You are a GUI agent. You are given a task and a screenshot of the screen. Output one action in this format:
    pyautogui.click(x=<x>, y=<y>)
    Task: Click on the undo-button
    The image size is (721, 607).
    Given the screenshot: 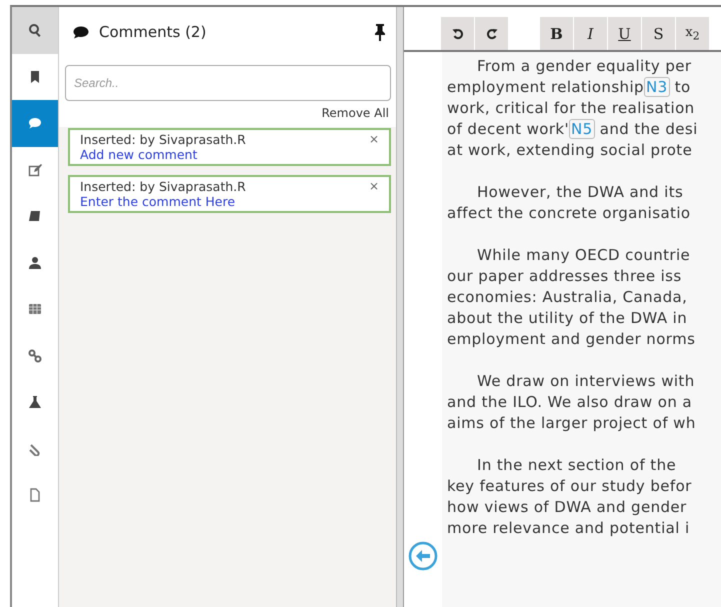 What is the action you would take?
    pyautogui.click(x=457, y=33)
    